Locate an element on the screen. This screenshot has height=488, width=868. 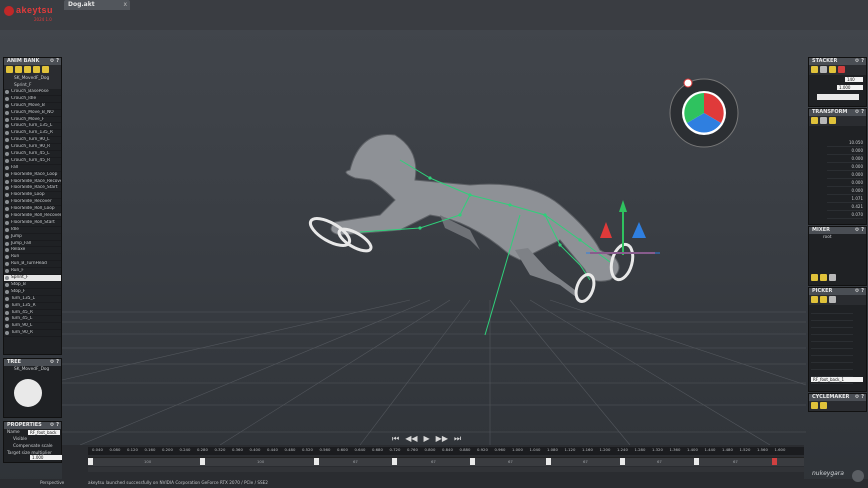
folder-icon is located at coordinates (18, 69).